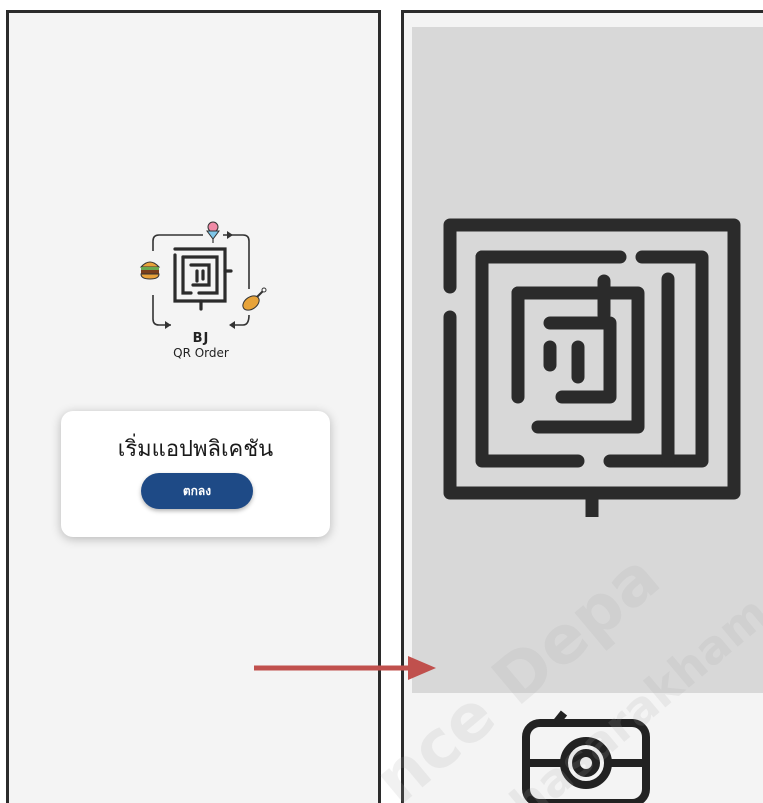 Image resolution: width=763 pixels, height=803 pixels. I want to click on camera-icon, so click(586, 756).